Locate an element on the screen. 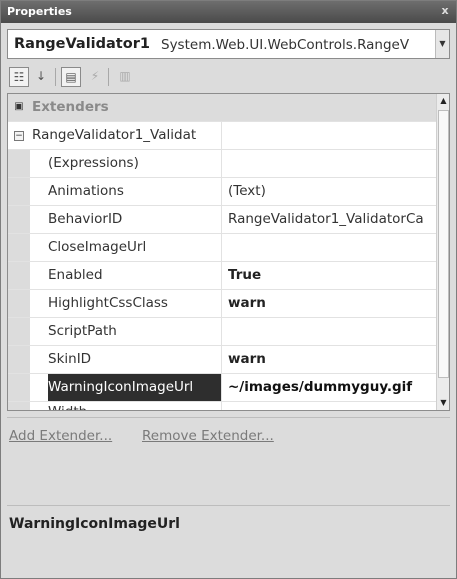  scrollbar-thumb is located at coordinates (443, 244).